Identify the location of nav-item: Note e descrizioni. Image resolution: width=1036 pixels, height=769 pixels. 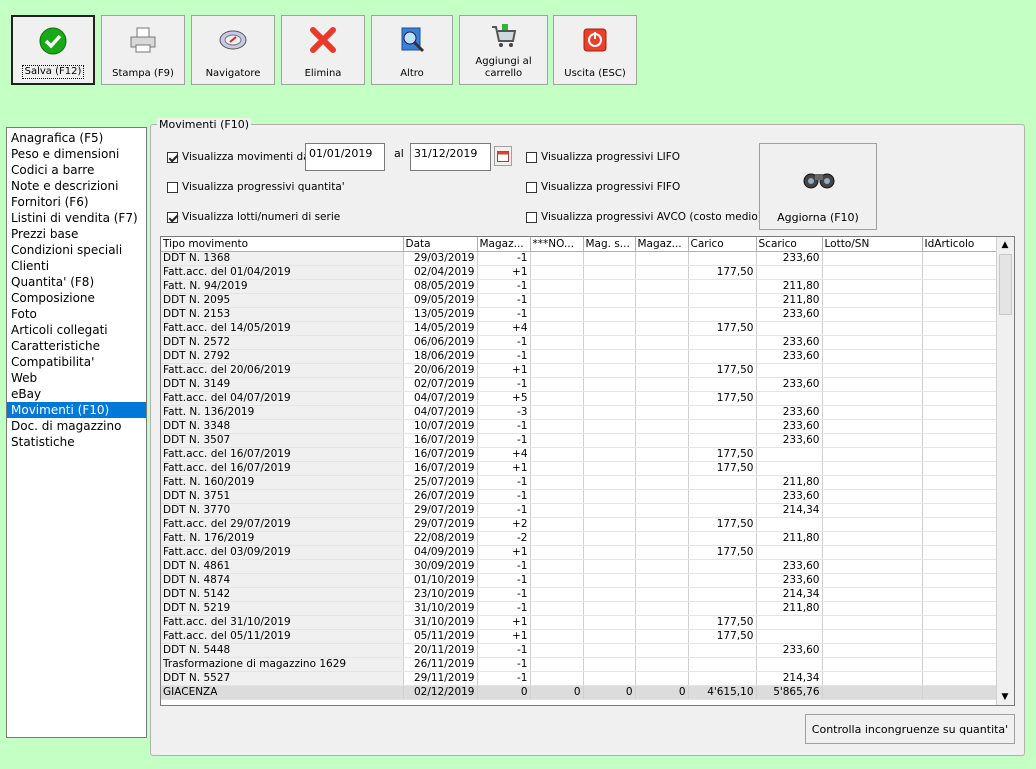
(76, 186).